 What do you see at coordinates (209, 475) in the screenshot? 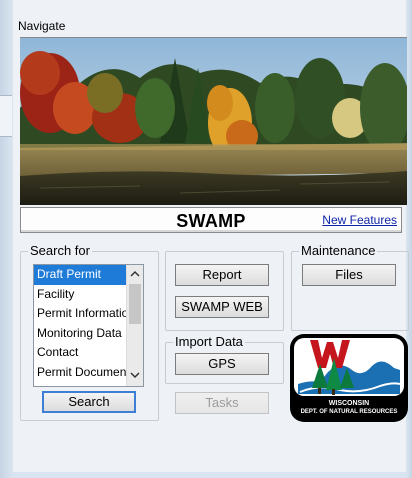
I see `status-bar` at bounding box center [209, 475].